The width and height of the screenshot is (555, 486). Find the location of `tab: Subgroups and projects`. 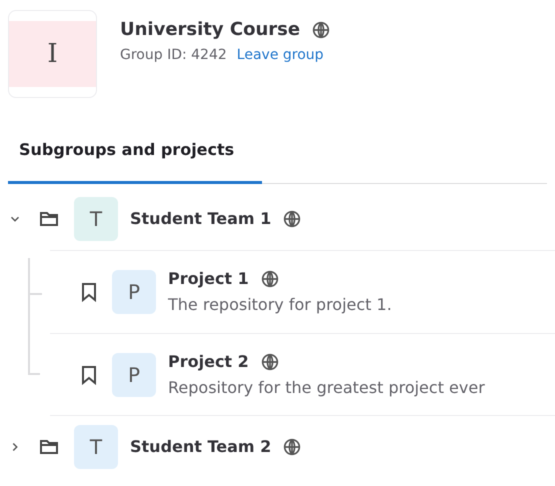

tab: Subgroups and projects is located at coordinates (135, 160).